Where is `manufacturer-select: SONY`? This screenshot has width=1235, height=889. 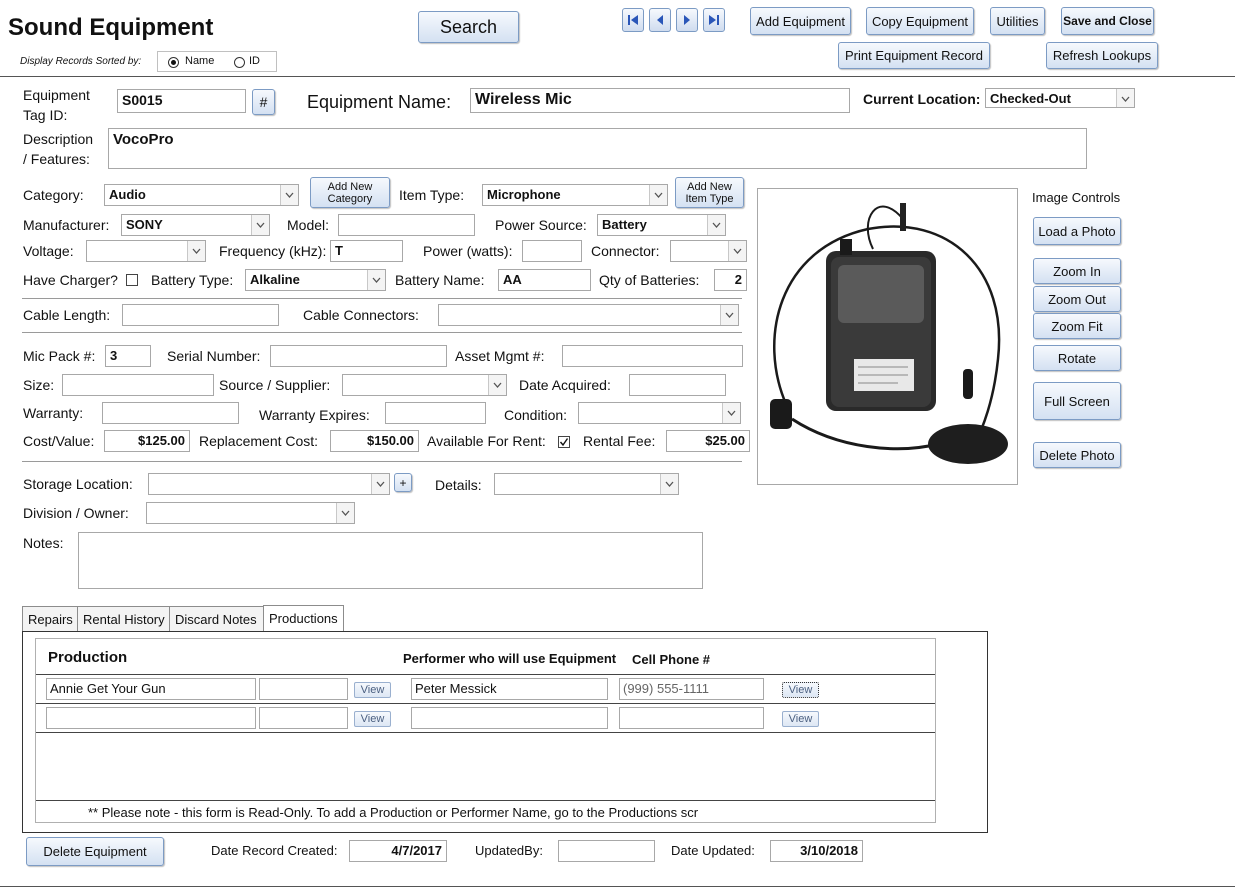 manufacturer-select: SONY is located at coordinates (195, 225).